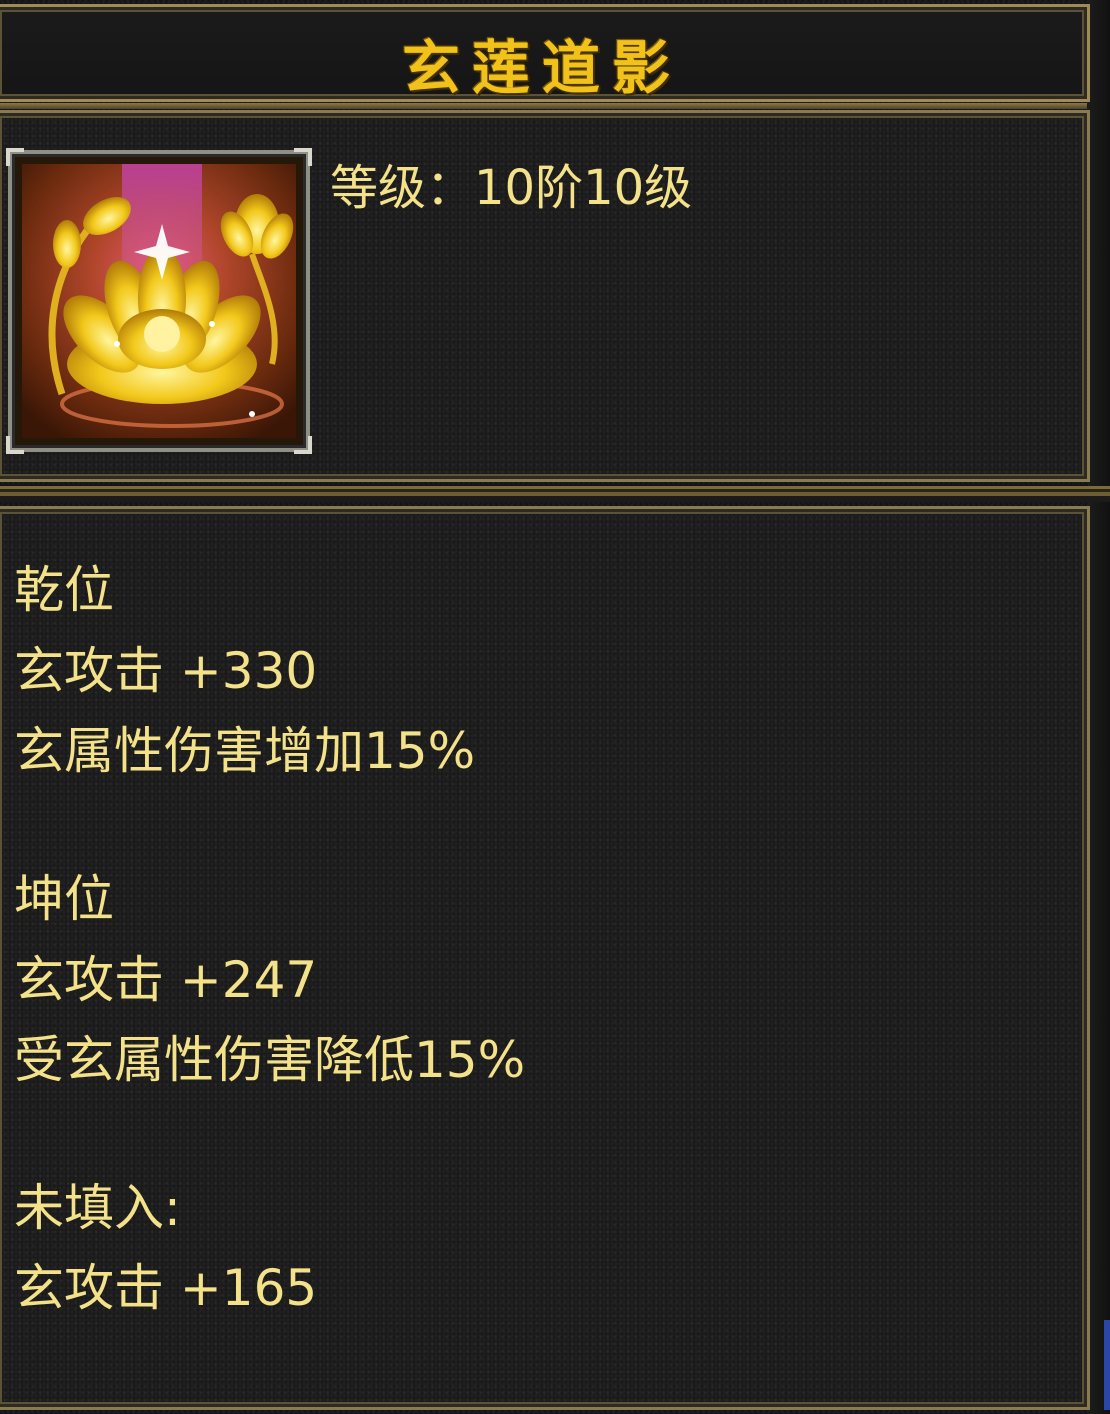  I want to click on unfilled-heading: 未填入:, so click(97, 1208).